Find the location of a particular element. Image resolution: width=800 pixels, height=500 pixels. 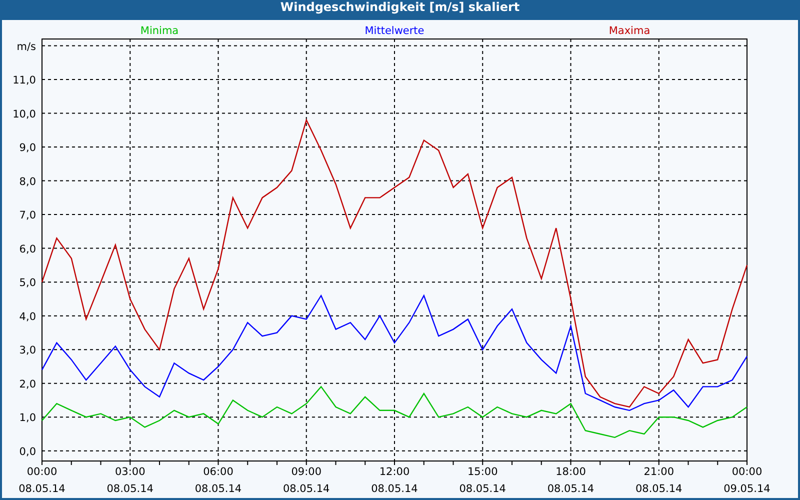

x-tick-label: 06:00 08.05.14 is located at coordinates (218, 480).